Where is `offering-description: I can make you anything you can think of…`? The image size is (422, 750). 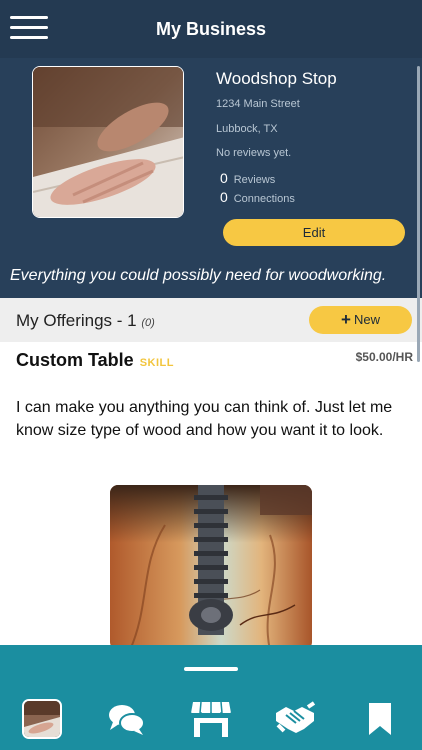 offering-description: I can make you anything you can think of… is located at coordinates (204, 419).